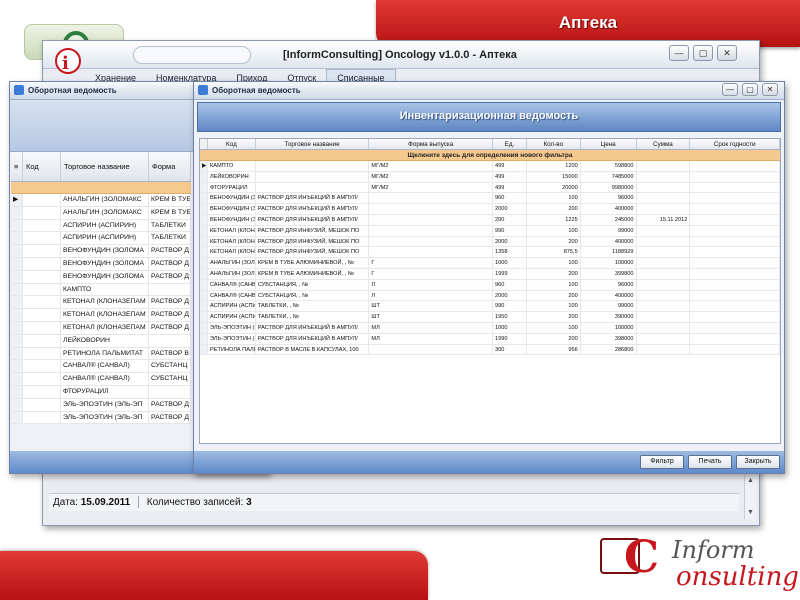  Describe the element at coordinates (609, 144) in the screenshot. I see `col-price: Цена` at that location.